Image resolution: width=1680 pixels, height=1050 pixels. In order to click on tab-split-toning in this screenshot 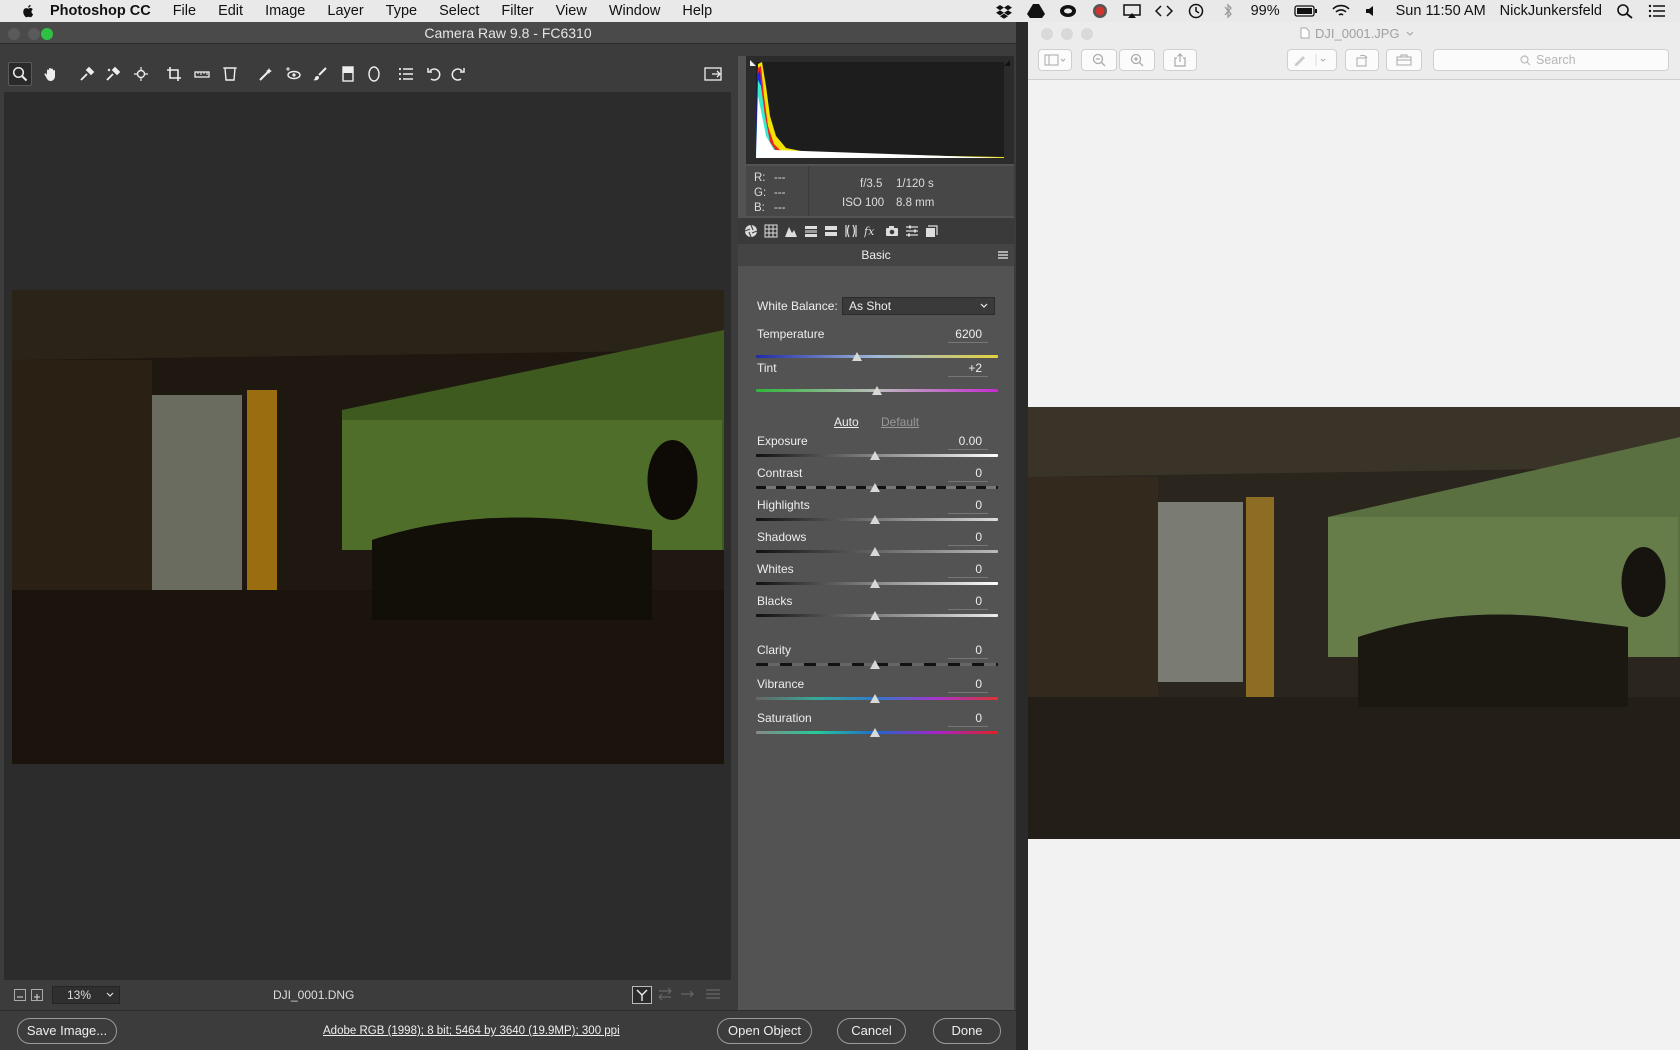, I will do `click(831, 231)`.